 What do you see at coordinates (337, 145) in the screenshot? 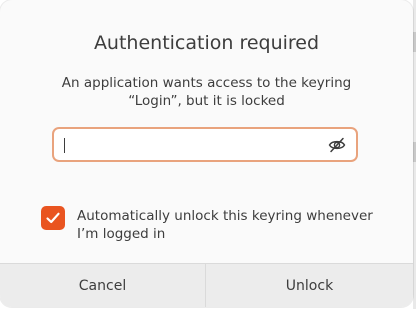
I see `eye-slash-icon` at bounding box center [337, 145].